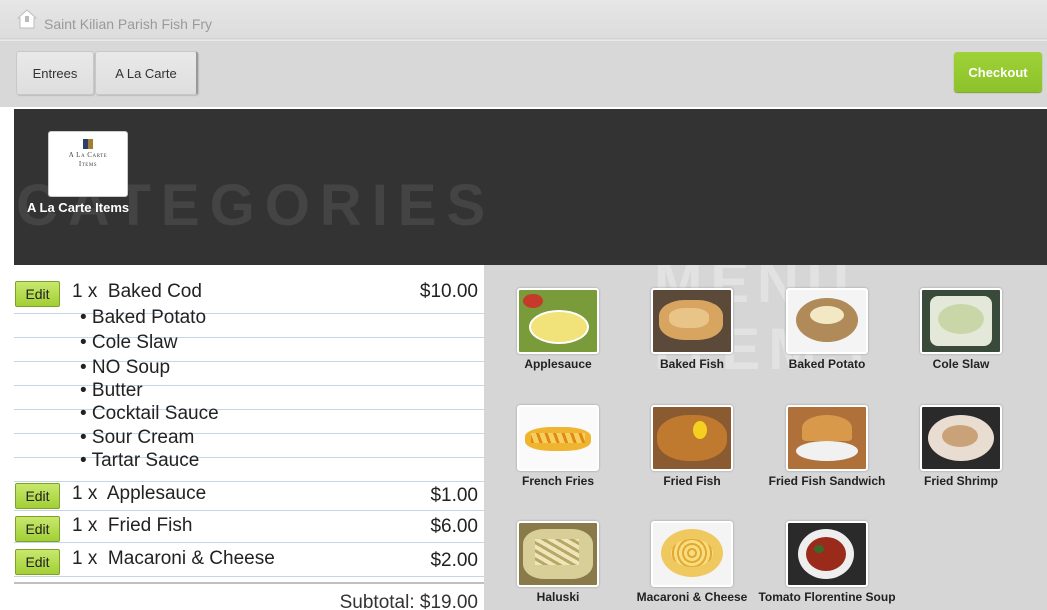 The width and height of the screenshot is (1047, 610). I want to click on modifier-text: • Baked Potato, so click(143, 317).